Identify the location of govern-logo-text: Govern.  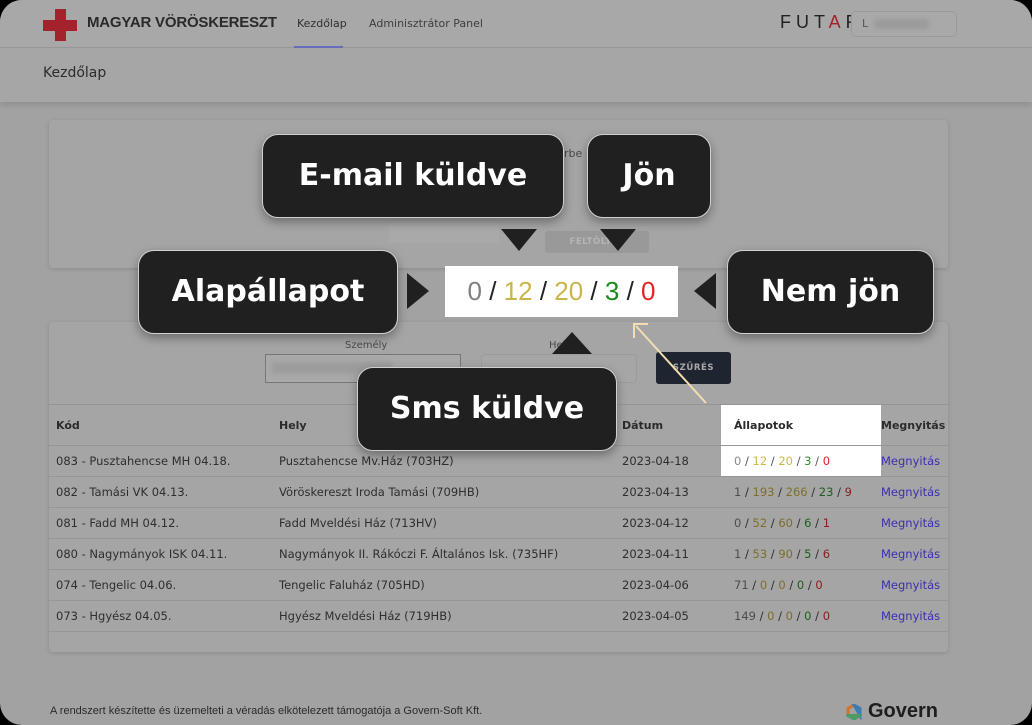
(903, 711).